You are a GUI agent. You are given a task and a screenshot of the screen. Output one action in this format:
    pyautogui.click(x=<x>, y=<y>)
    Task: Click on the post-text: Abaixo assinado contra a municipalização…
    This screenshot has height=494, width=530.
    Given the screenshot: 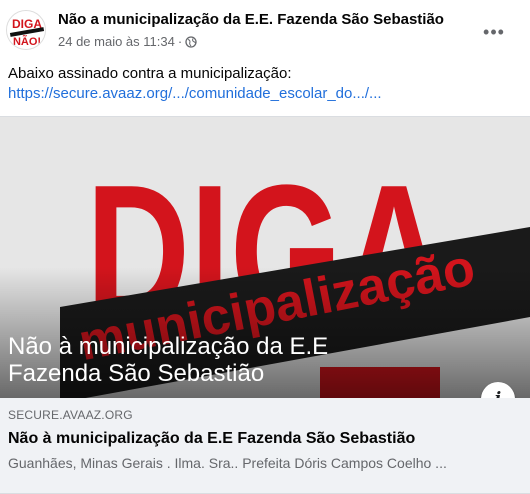 What is the action you would take?
    pyautogui.click(x=263, y=84)
    